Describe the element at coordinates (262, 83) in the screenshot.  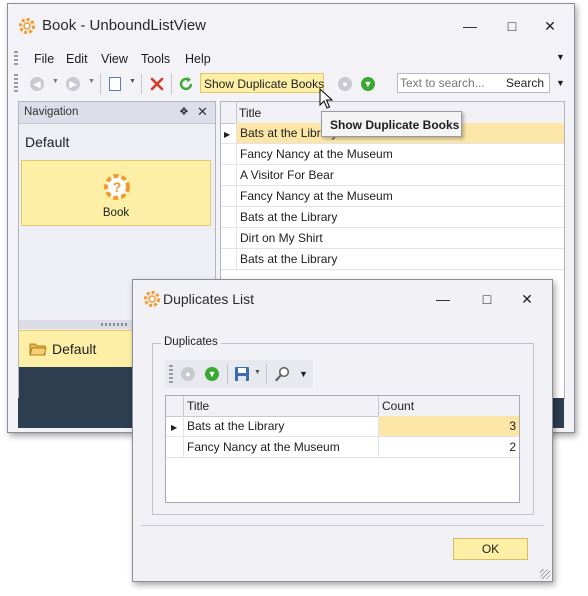
I see `show-duplicate-books-button: Show Duplicate Books` at that location.